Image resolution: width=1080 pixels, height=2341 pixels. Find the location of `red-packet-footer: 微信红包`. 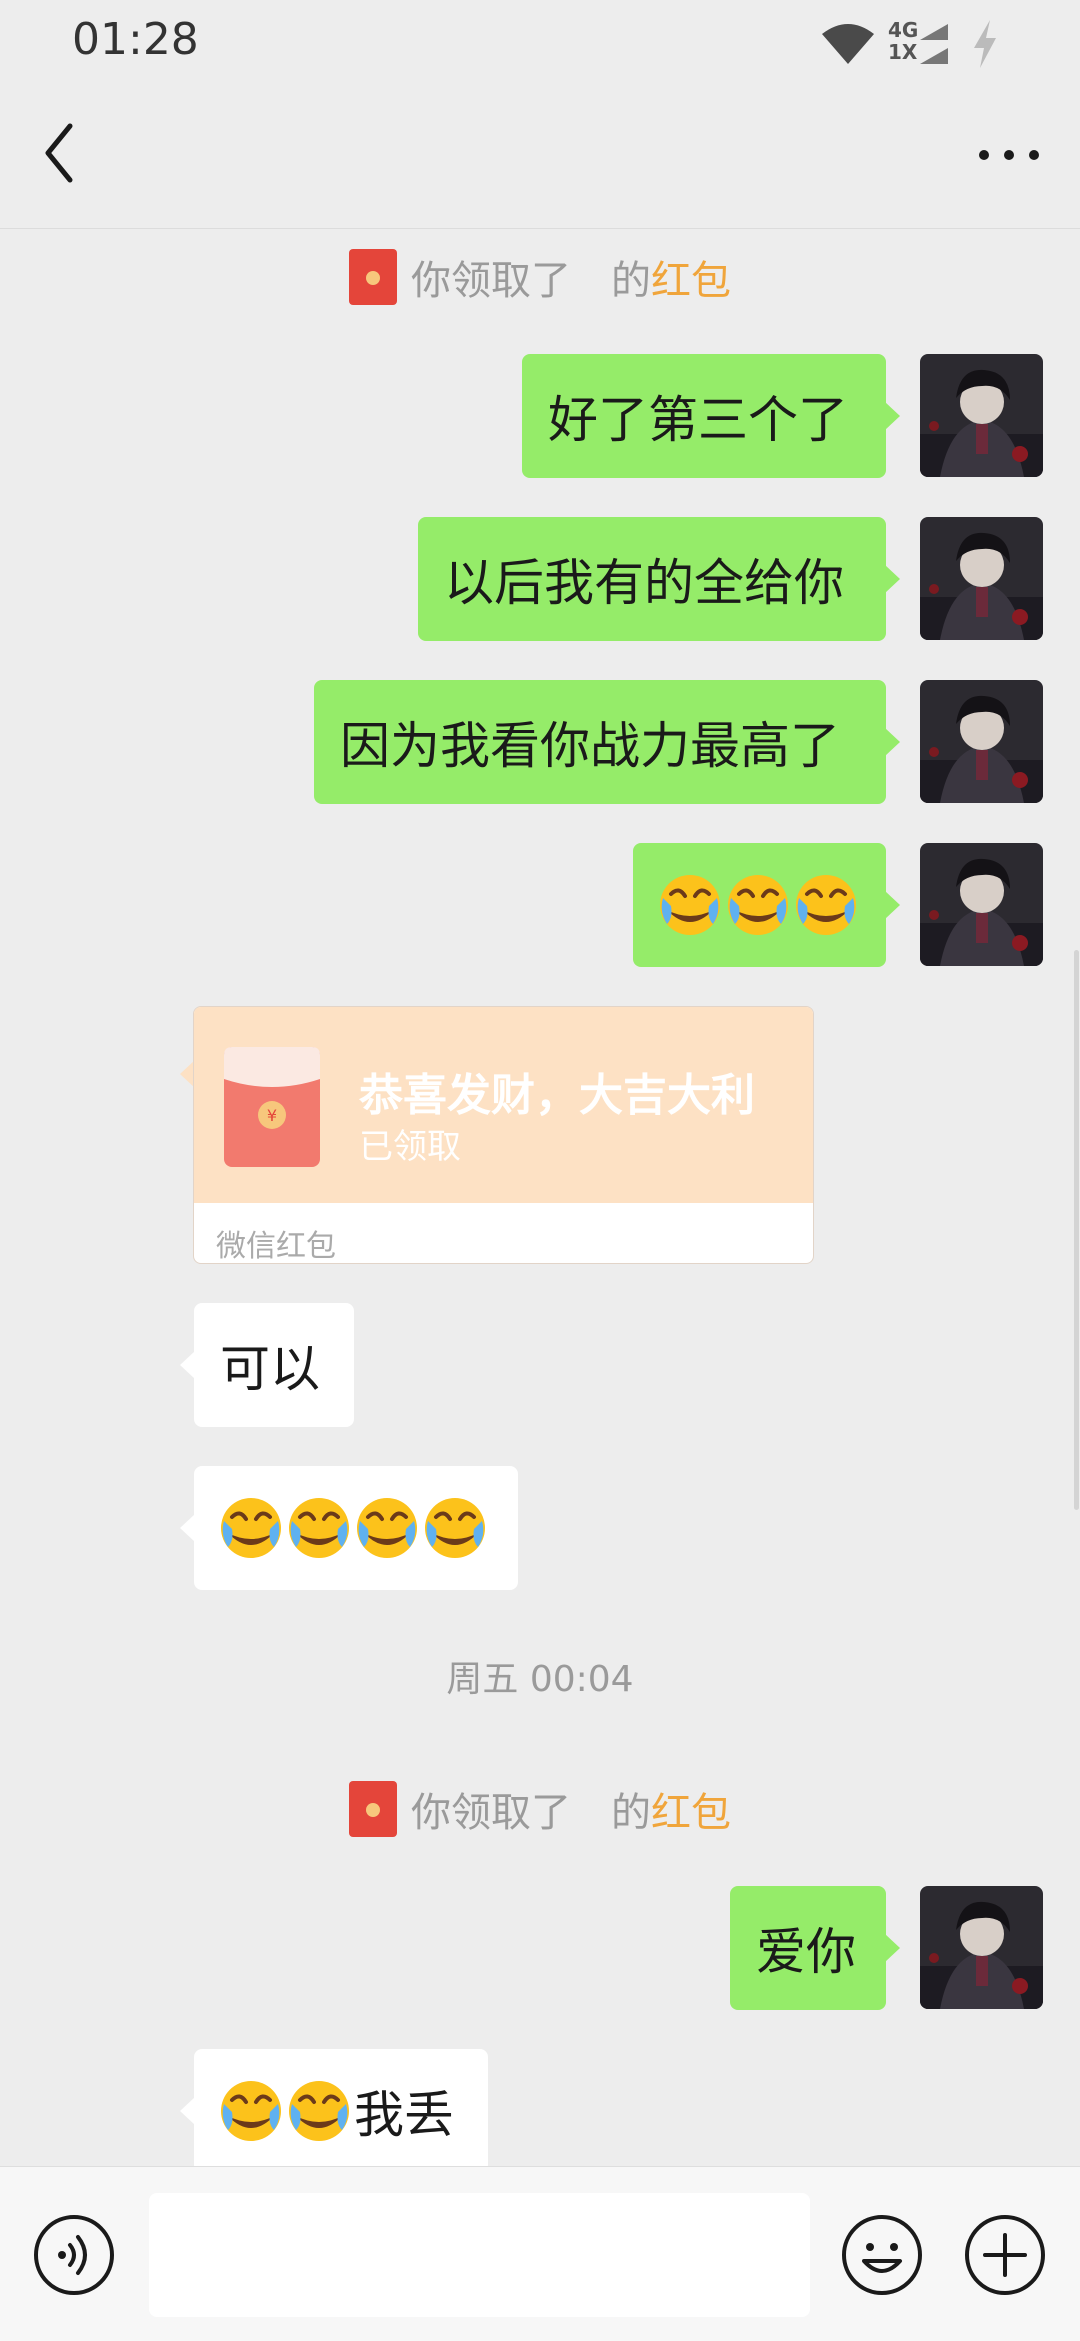

red-packet-footer: 微信红包 is located at coordinates (276, 1246).